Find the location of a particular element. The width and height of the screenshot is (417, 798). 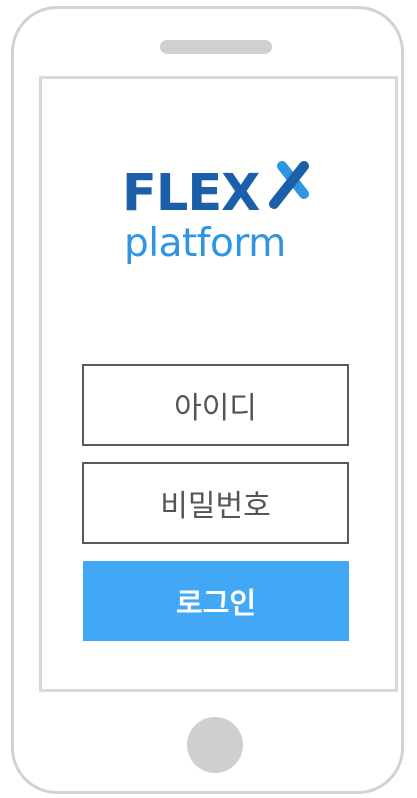

phone-home-button is located at coordinates (215, 745).